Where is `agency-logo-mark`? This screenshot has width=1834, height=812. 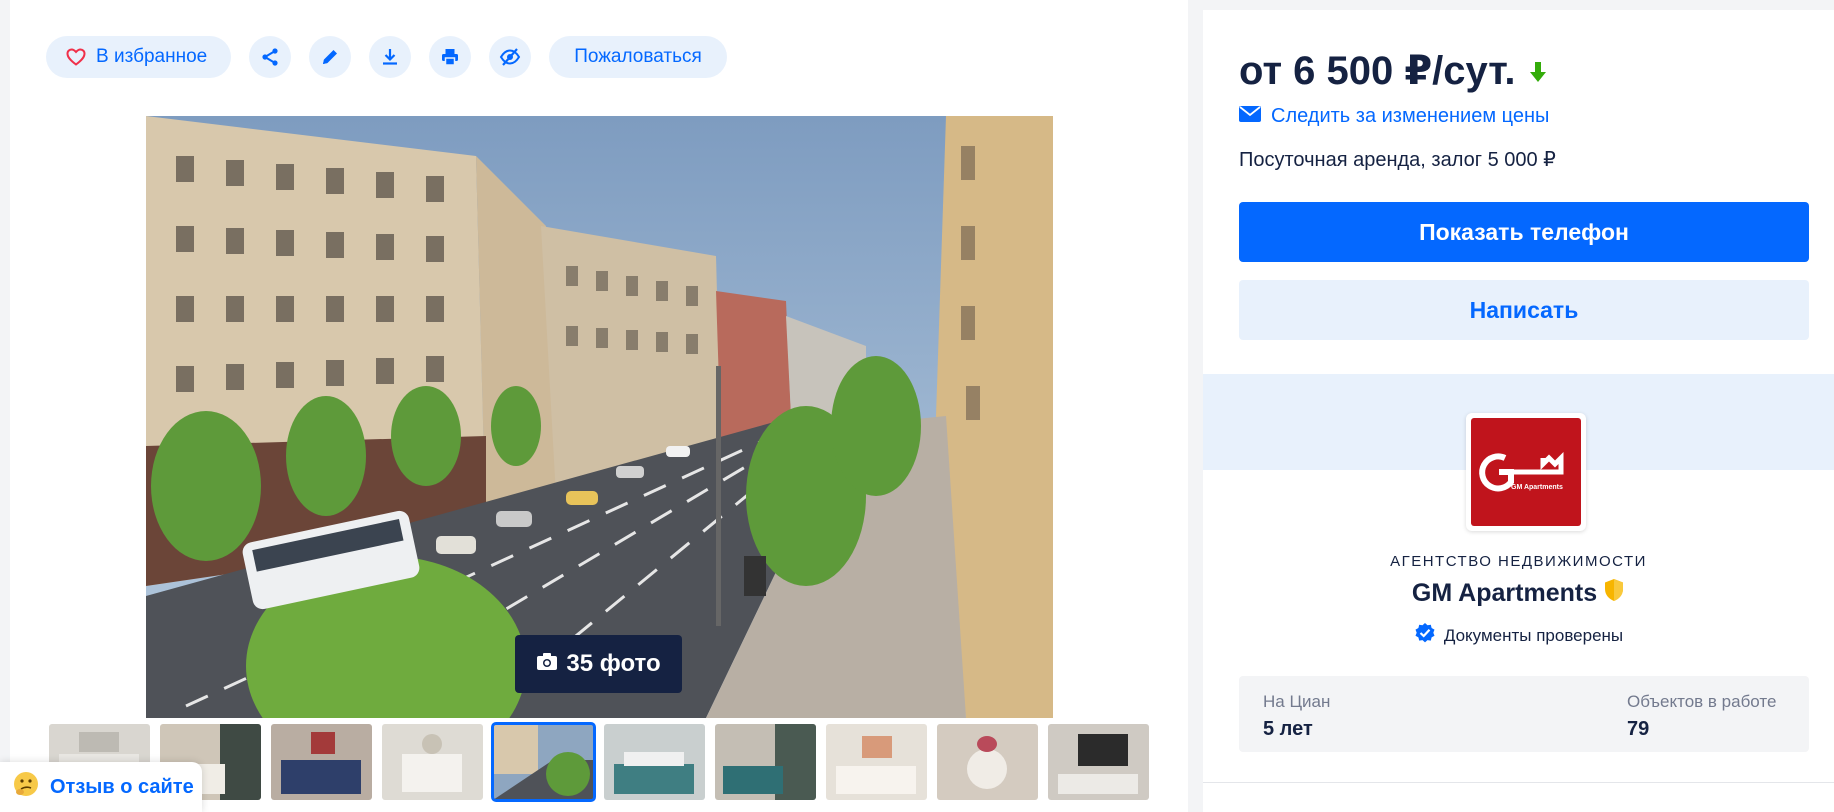 agency-logo-mark is located at coordinates (1521, 471).